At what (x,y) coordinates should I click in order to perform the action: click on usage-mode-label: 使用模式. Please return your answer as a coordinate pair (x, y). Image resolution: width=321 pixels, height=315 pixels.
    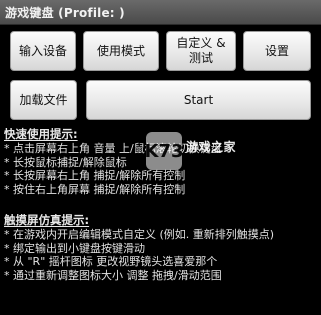
    Looking at the image, I should click on (120, 50).